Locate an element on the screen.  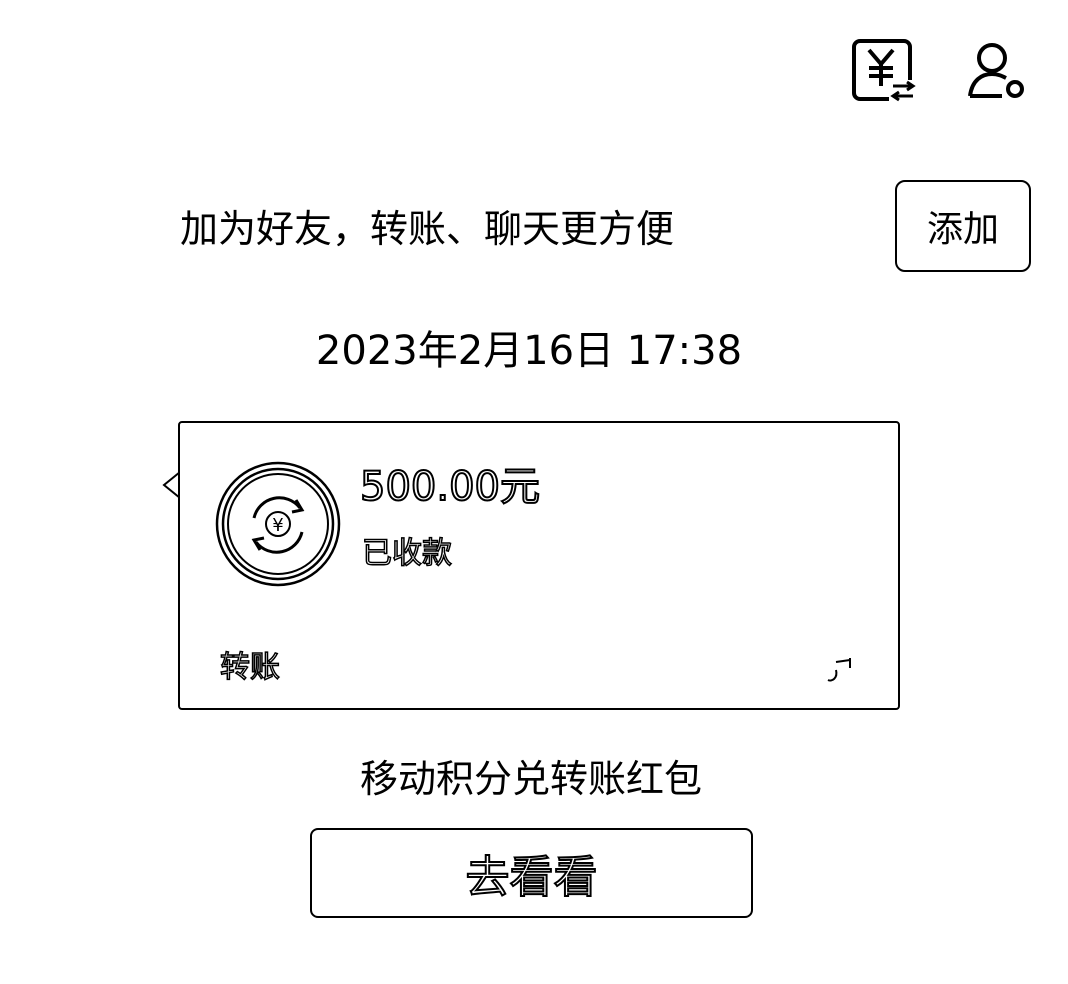
transfer-status: 已收款 is located at coordinates (407, 553).